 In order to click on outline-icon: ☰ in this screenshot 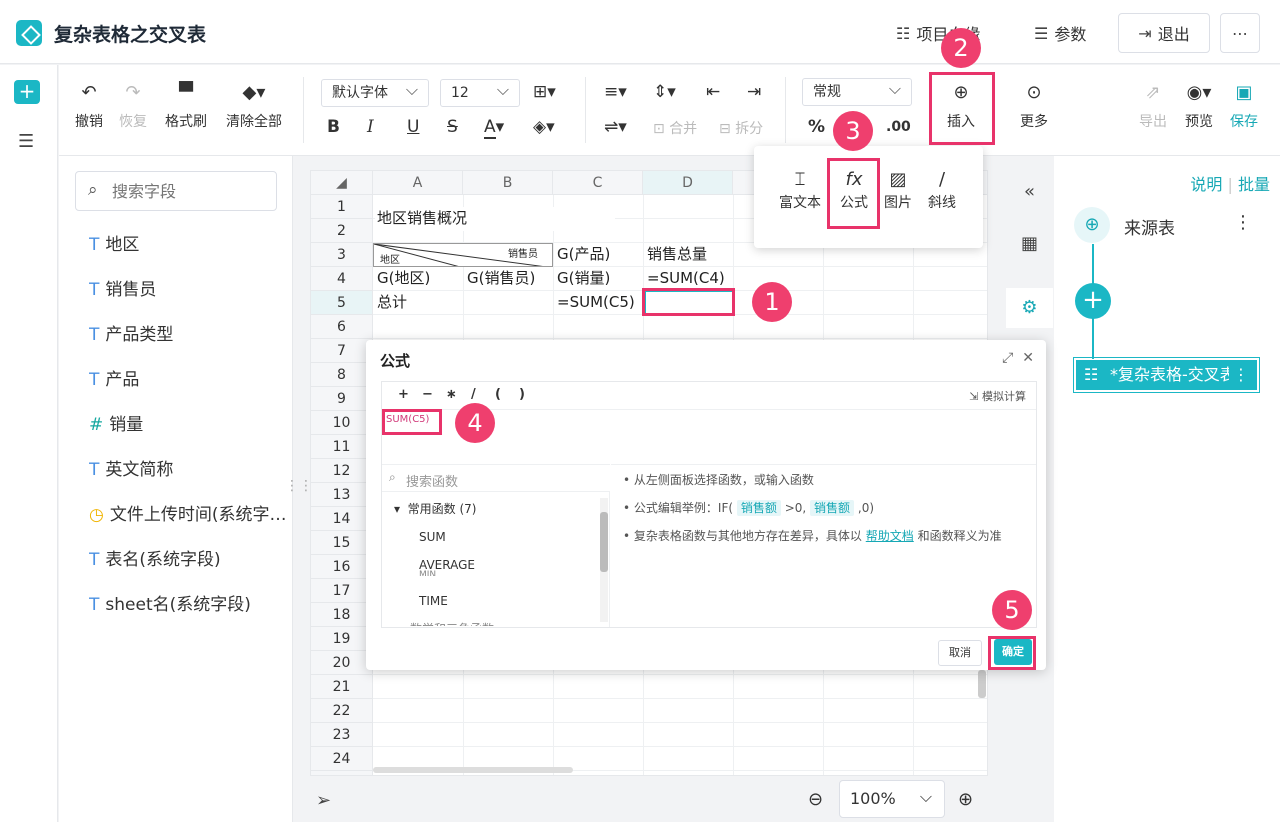, I will do `click(26, 141)`.